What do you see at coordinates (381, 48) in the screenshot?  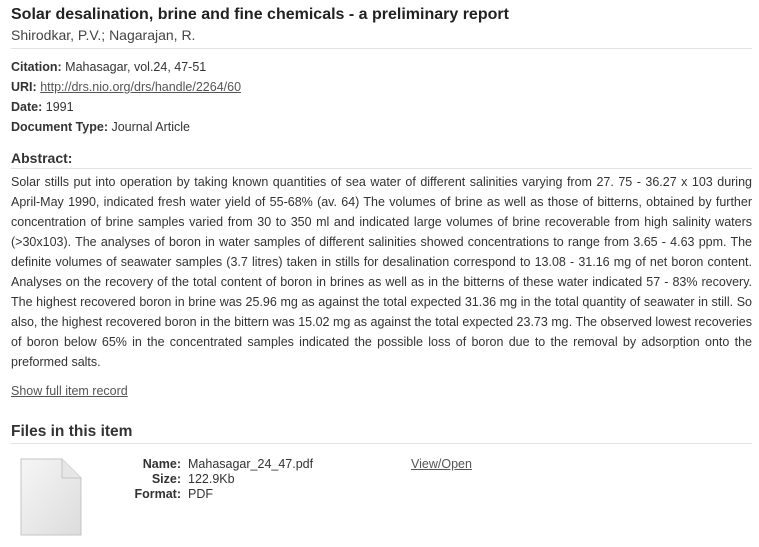 I see `title-divider` at bounding box center [381, 48].